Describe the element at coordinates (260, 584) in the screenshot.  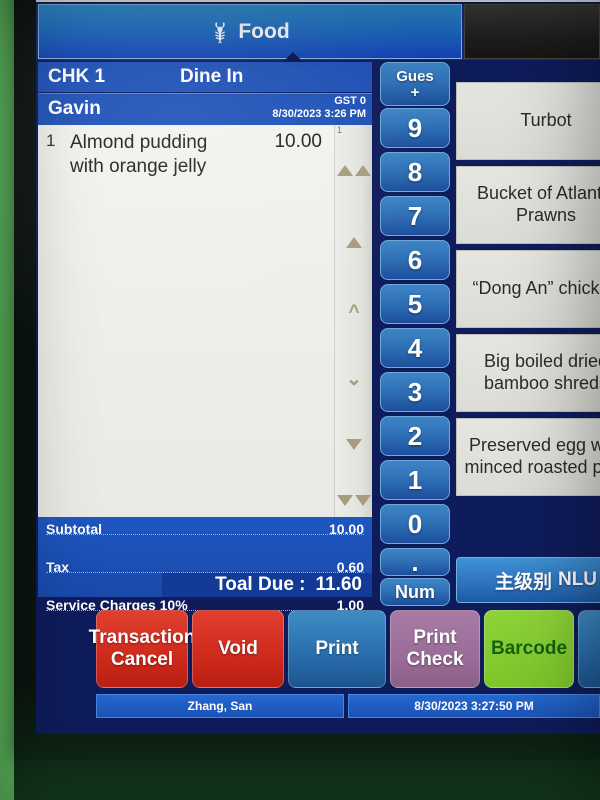
I see `total-due-label: Toal Due :` at that location.